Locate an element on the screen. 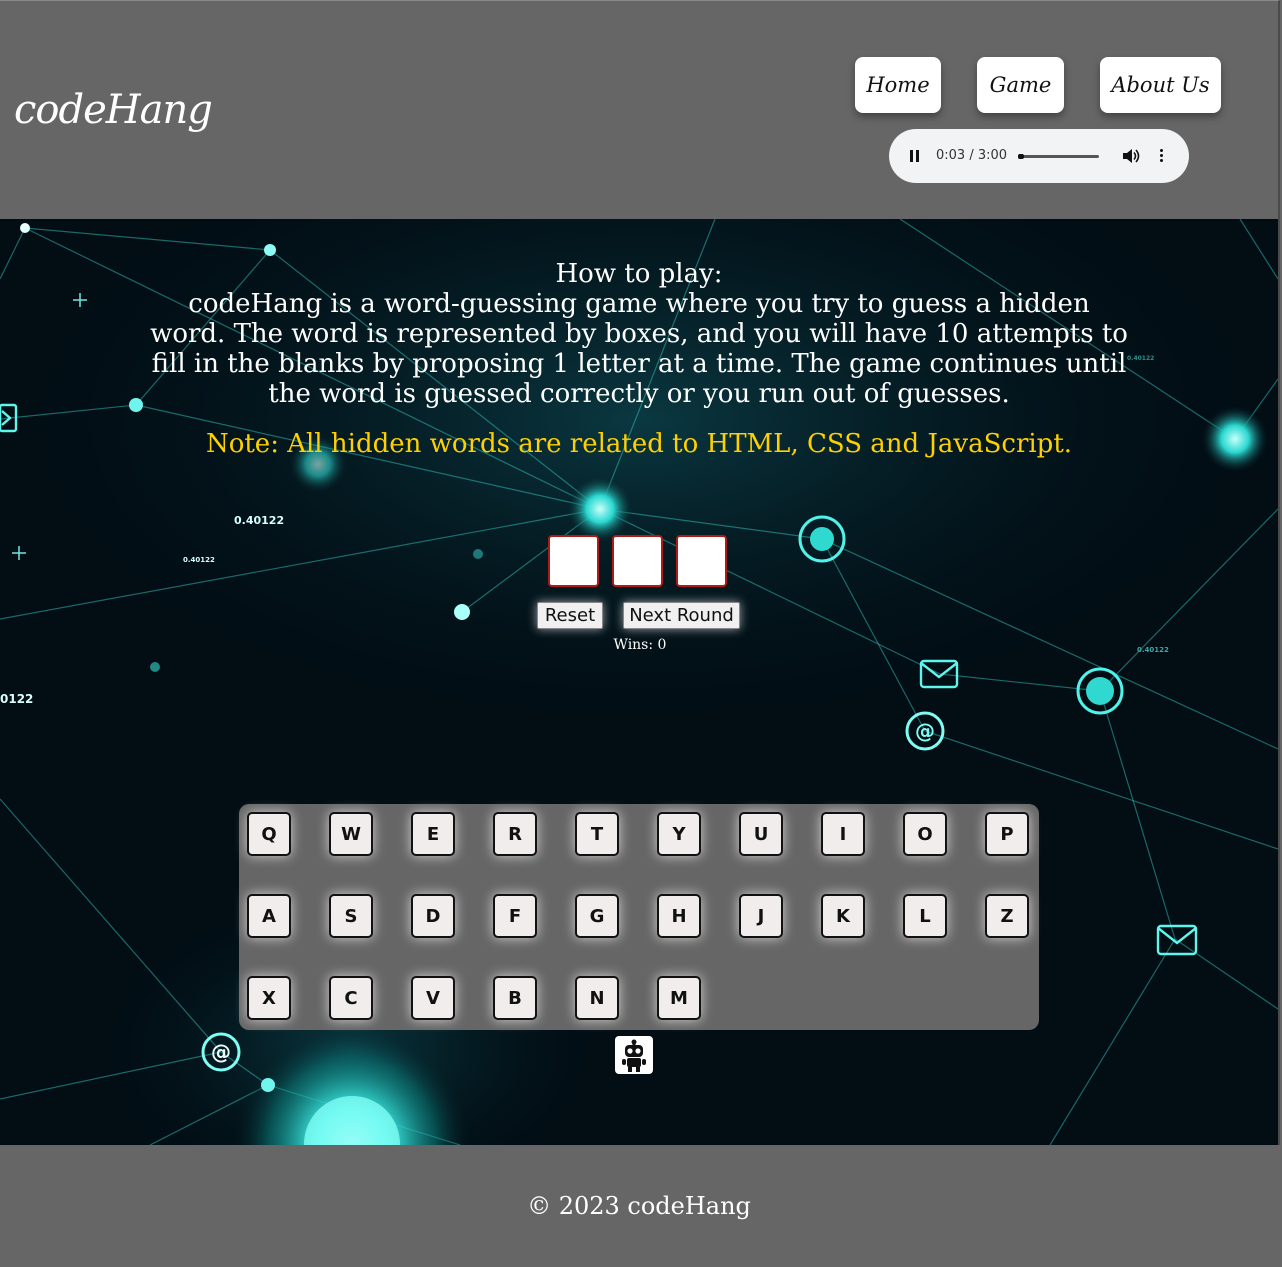 The height and width of the screenshot is (1267, 1282). volume-icon is located at coordinates (1131, 156).